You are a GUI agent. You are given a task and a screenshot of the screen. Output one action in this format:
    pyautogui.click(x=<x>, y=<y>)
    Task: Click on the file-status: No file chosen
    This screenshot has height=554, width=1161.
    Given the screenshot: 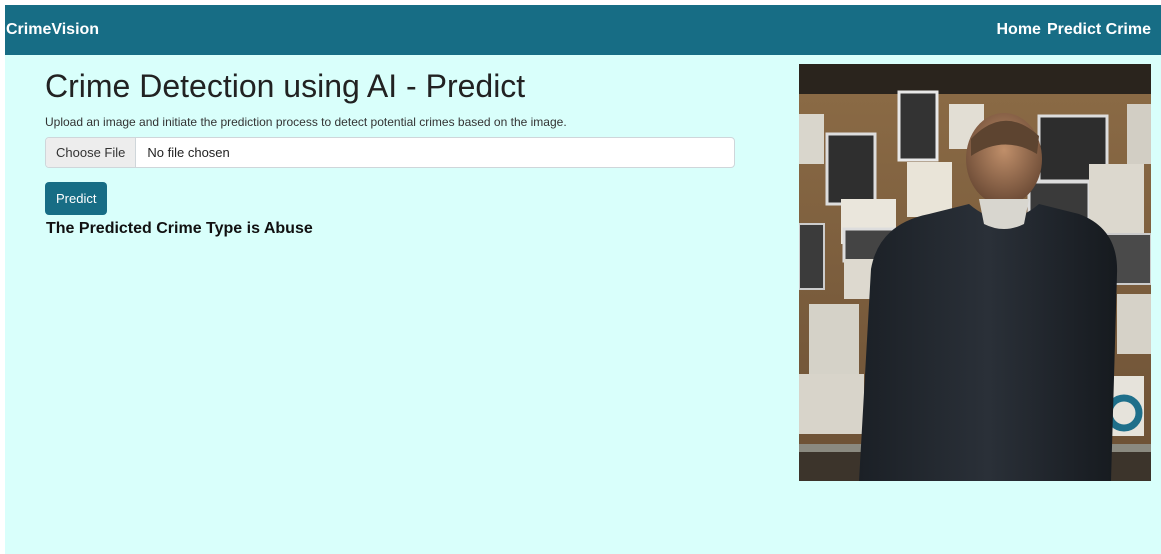 What is the action you would take?
    pyautogui.click(x=188, y=153)
    